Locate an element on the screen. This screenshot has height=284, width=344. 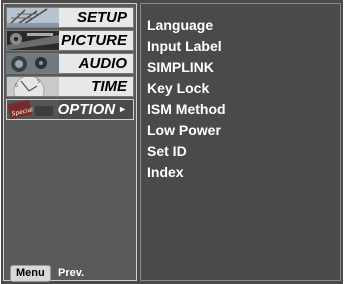
option-set-id: Set ID is located at coordinates (186, 151).